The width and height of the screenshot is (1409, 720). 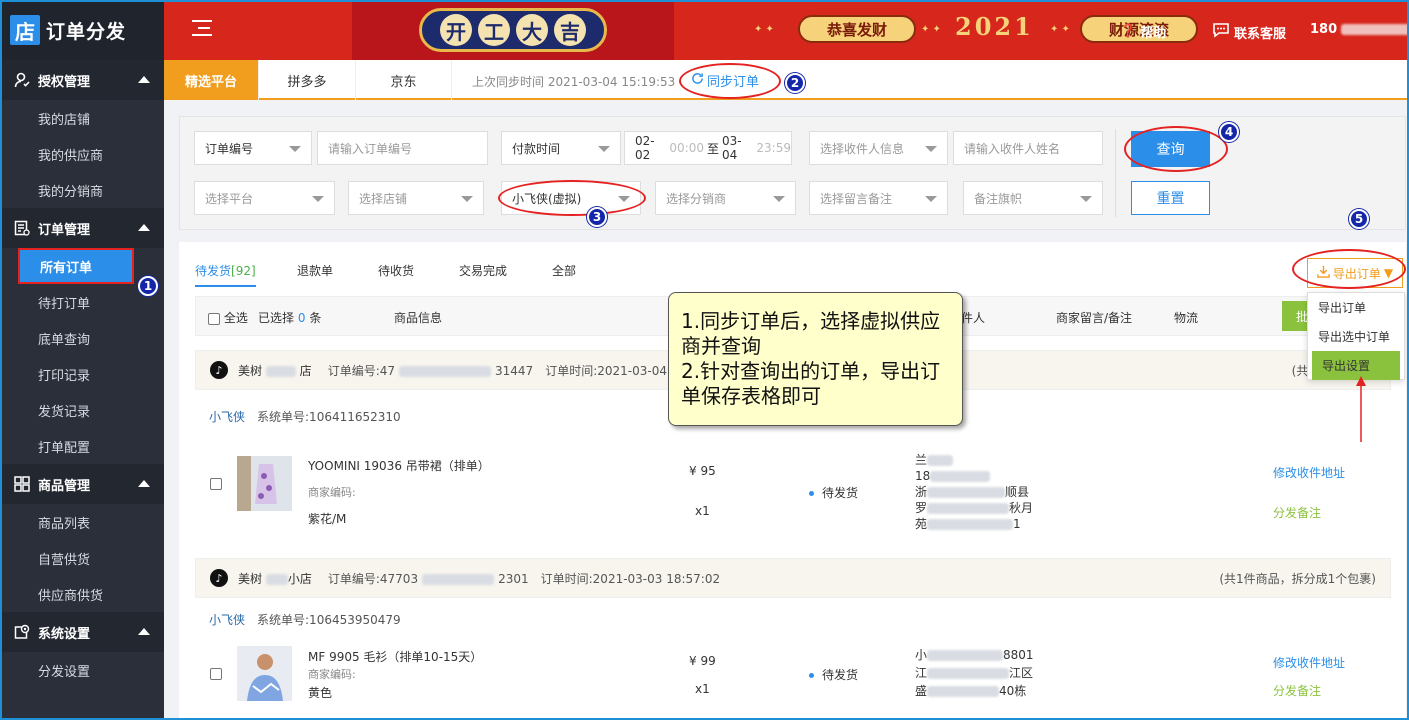 What do you see at coordinates (773, 148) in the screenshot?
I see `time-to: 23:59` at bounding box center [773, 148].